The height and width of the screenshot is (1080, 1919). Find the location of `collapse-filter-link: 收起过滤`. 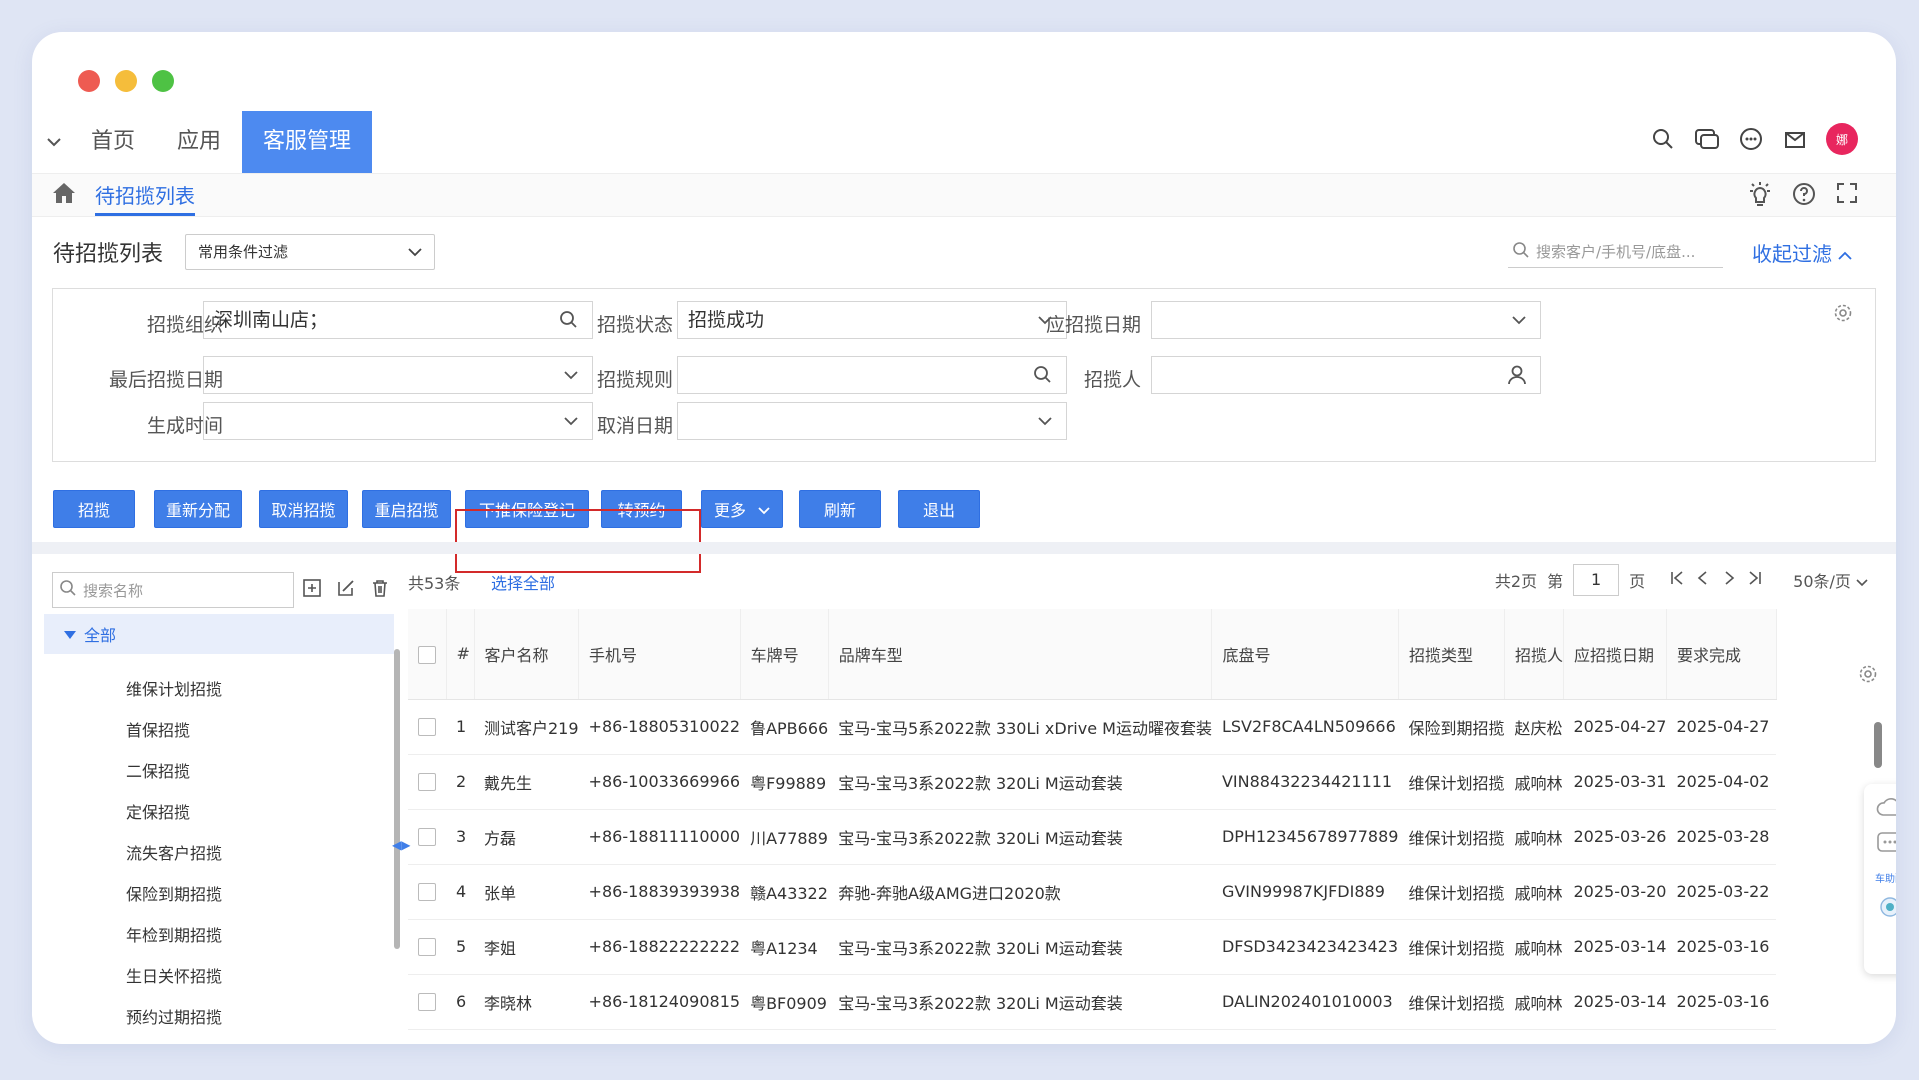

collapse-filter-link: 收起过滤 is located at coordinates (1802, 252).